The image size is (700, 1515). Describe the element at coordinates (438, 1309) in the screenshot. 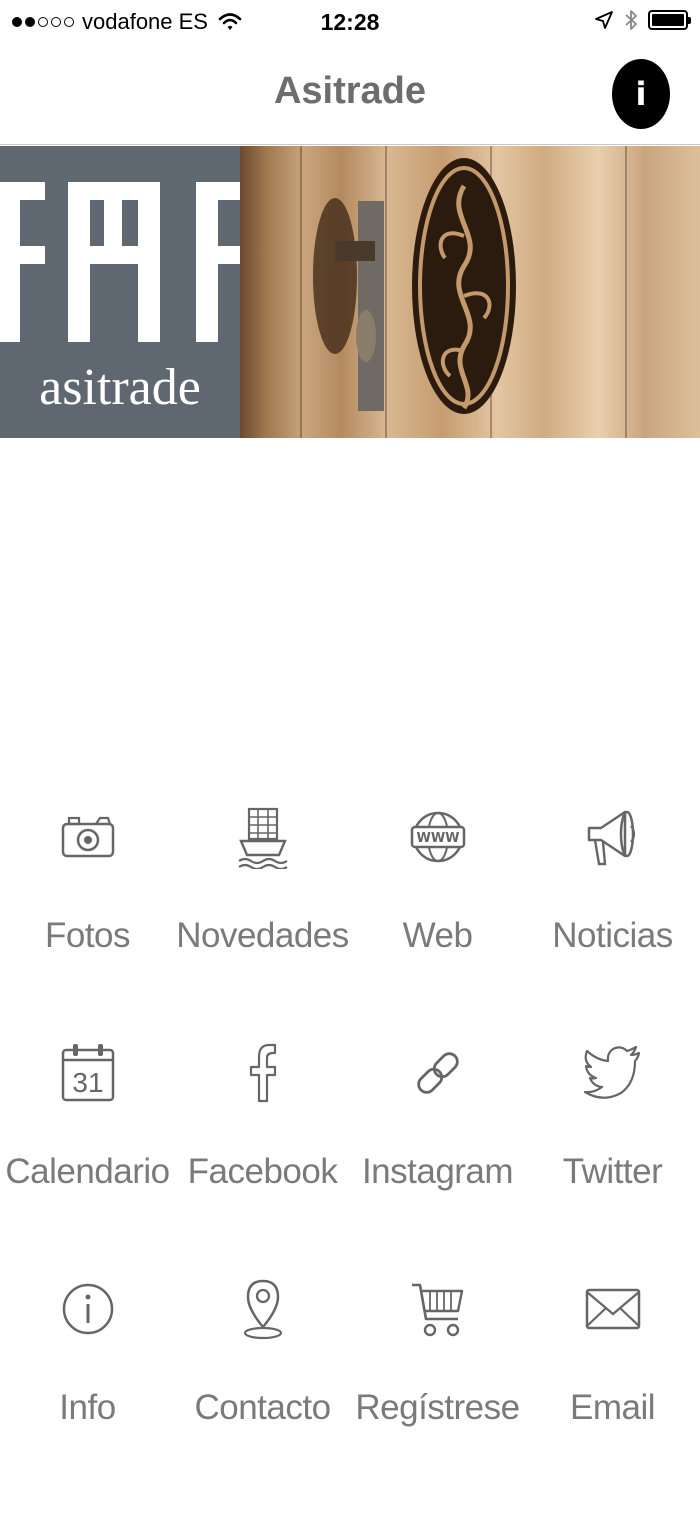

I see `shopping-cart-icon` at that location.